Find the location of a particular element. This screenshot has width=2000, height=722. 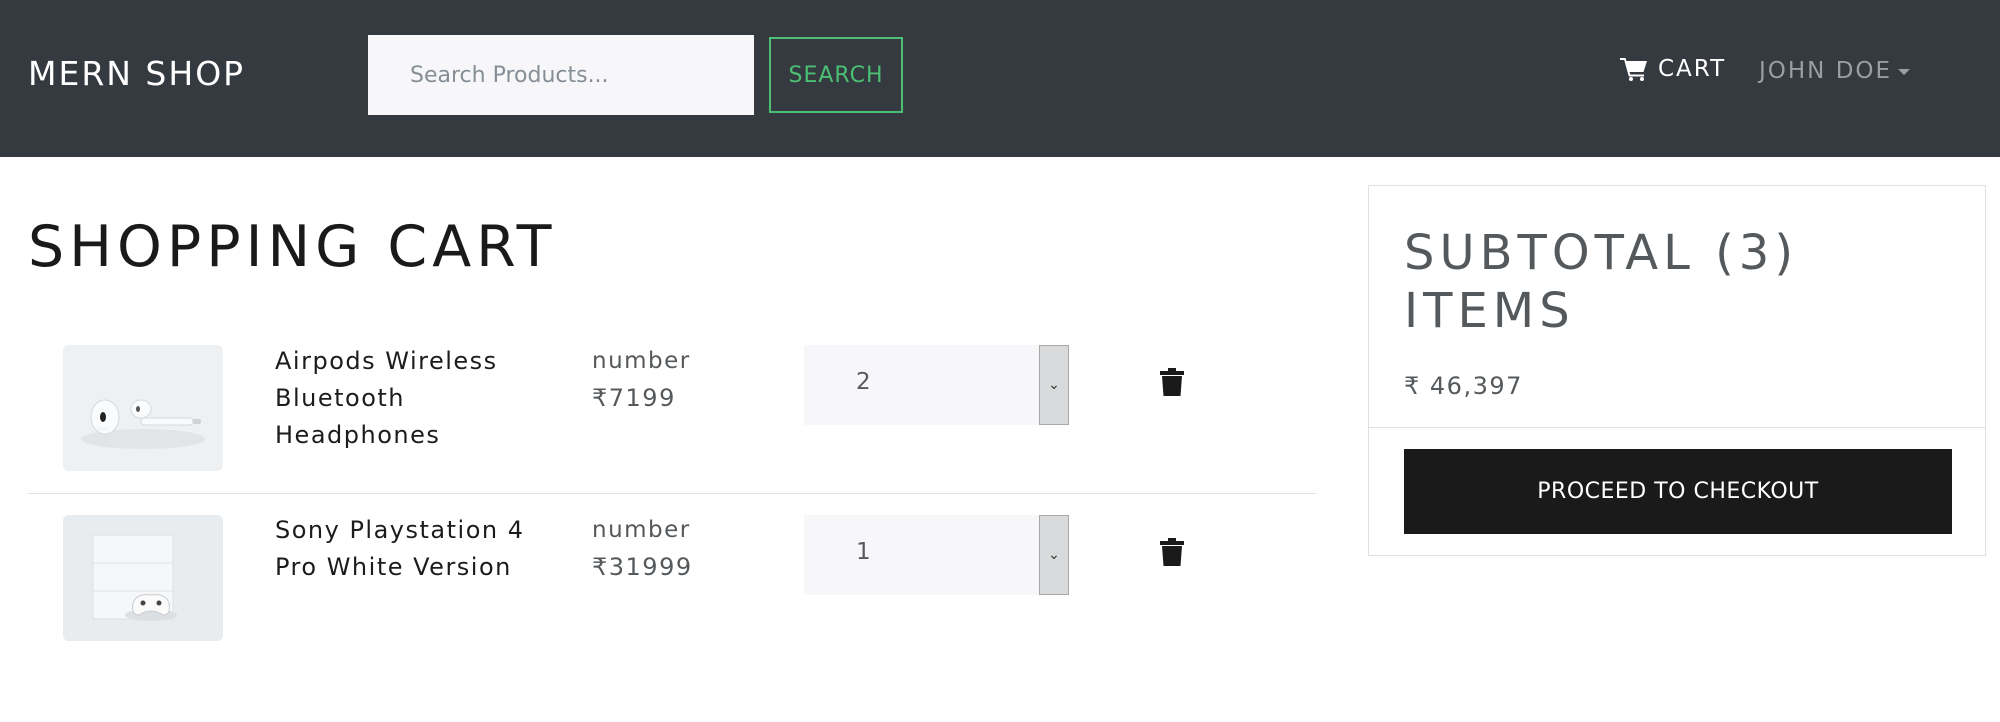

airpods-photo is located at coordinates (143, 408).